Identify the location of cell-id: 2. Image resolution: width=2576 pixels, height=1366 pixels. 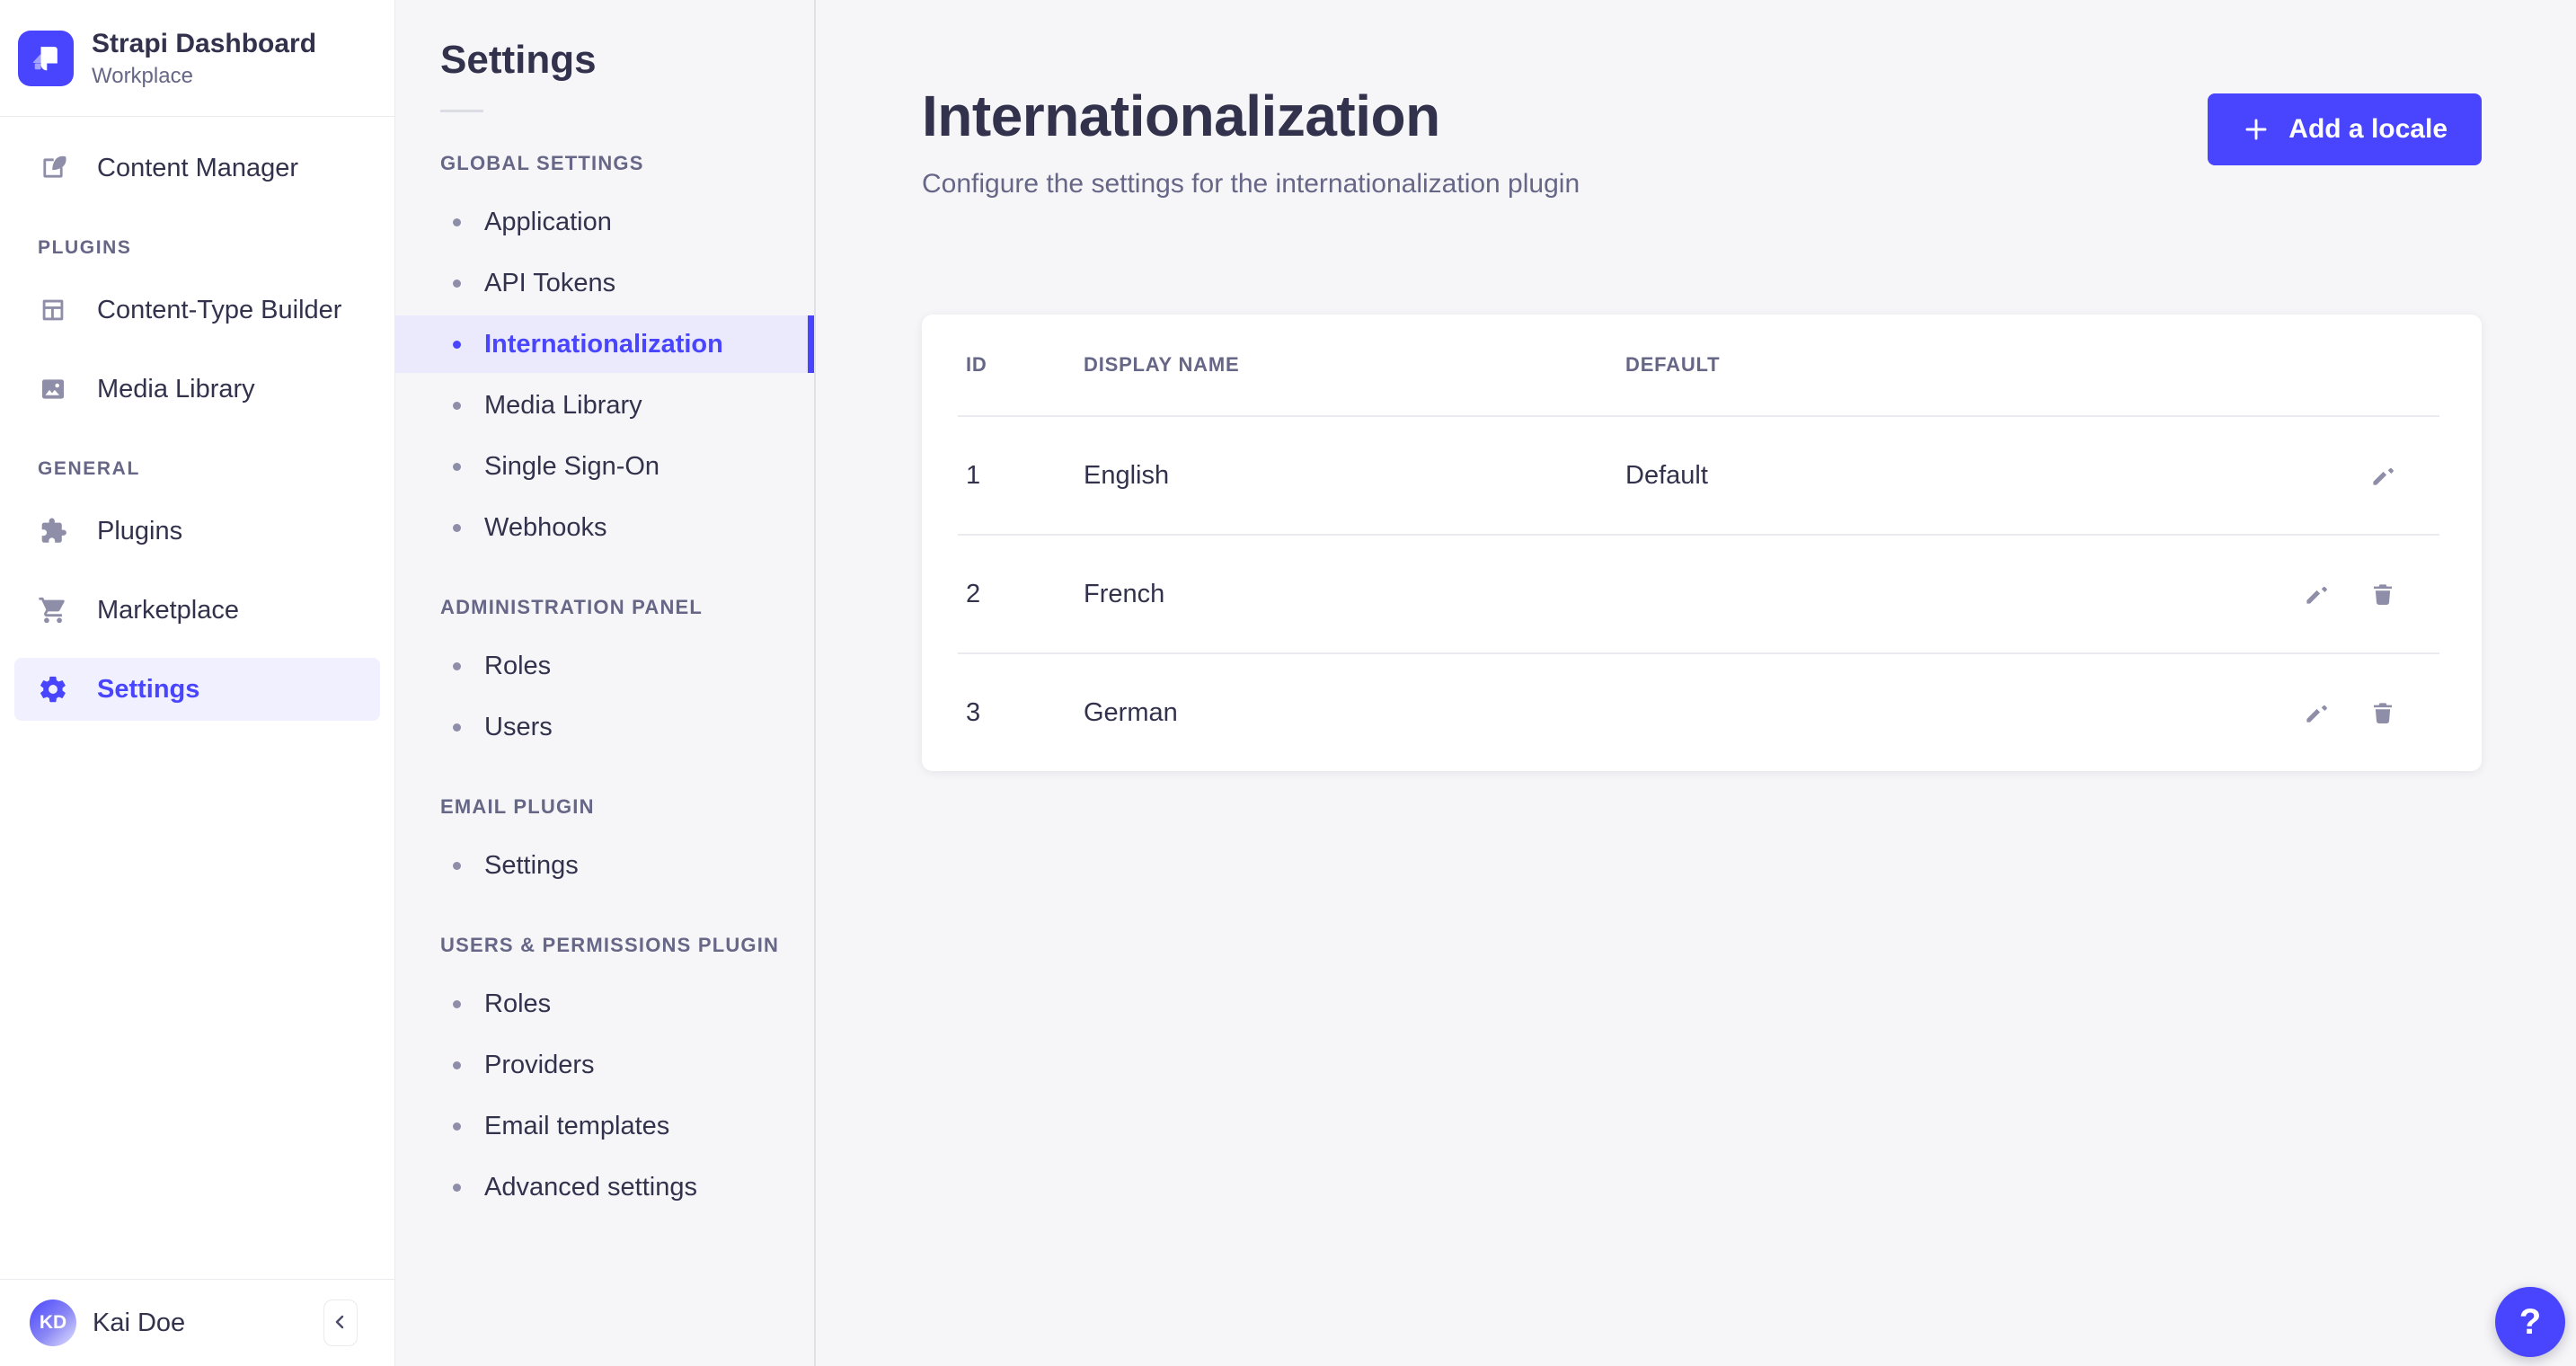
(973, 593).